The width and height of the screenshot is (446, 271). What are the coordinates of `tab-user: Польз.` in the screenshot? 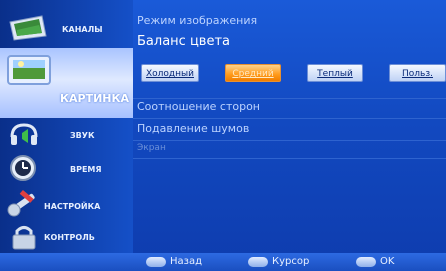 It's located at (417, 73).